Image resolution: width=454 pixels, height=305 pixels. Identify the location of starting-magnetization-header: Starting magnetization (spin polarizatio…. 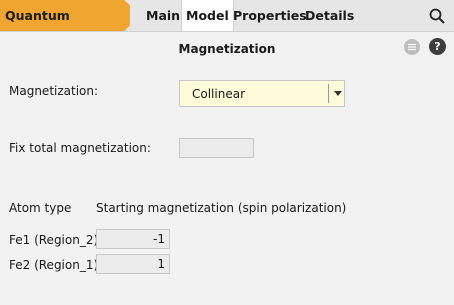
(221, 208).